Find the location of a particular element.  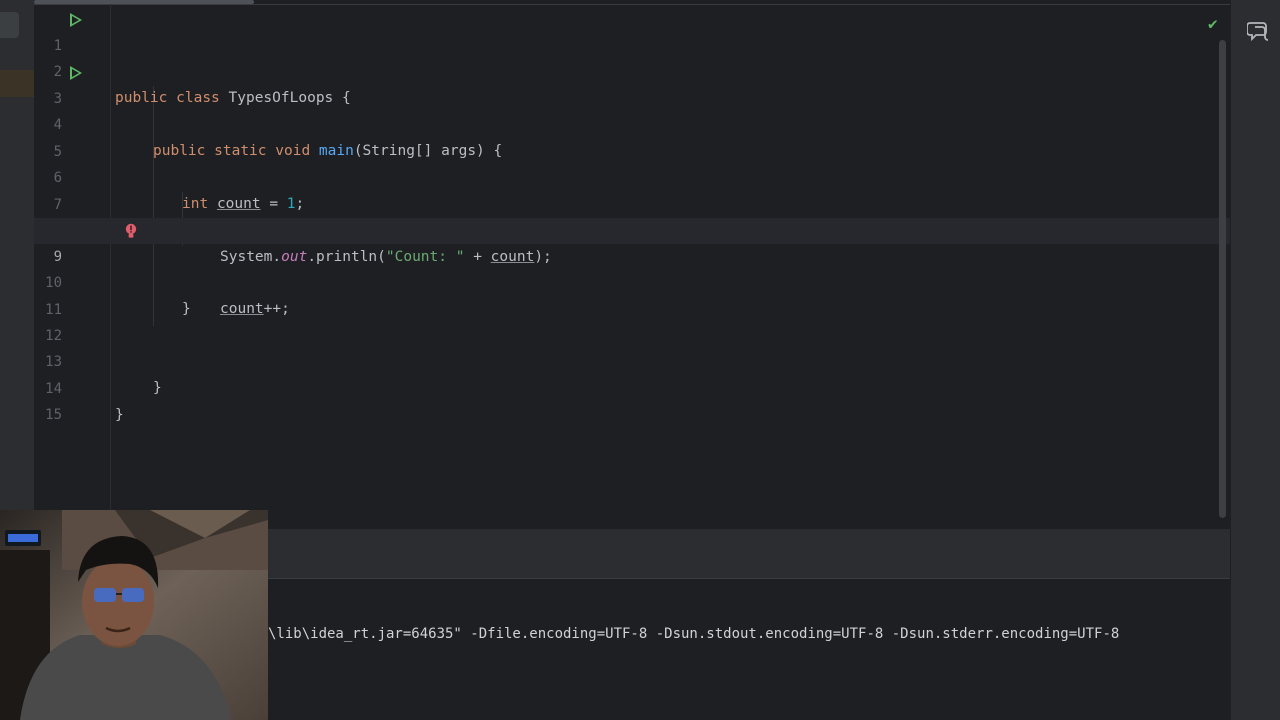

webcam-image is located at coordinates (134, 615).